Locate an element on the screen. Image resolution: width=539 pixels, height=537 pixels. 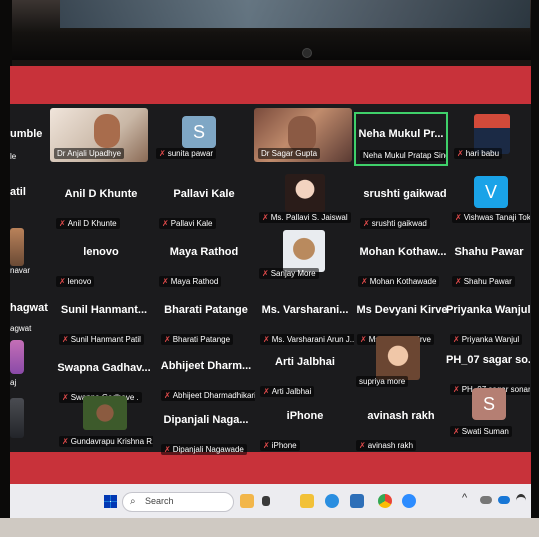
participant-name: Ms Devyani Kirve is located at coordinates (402, 310).